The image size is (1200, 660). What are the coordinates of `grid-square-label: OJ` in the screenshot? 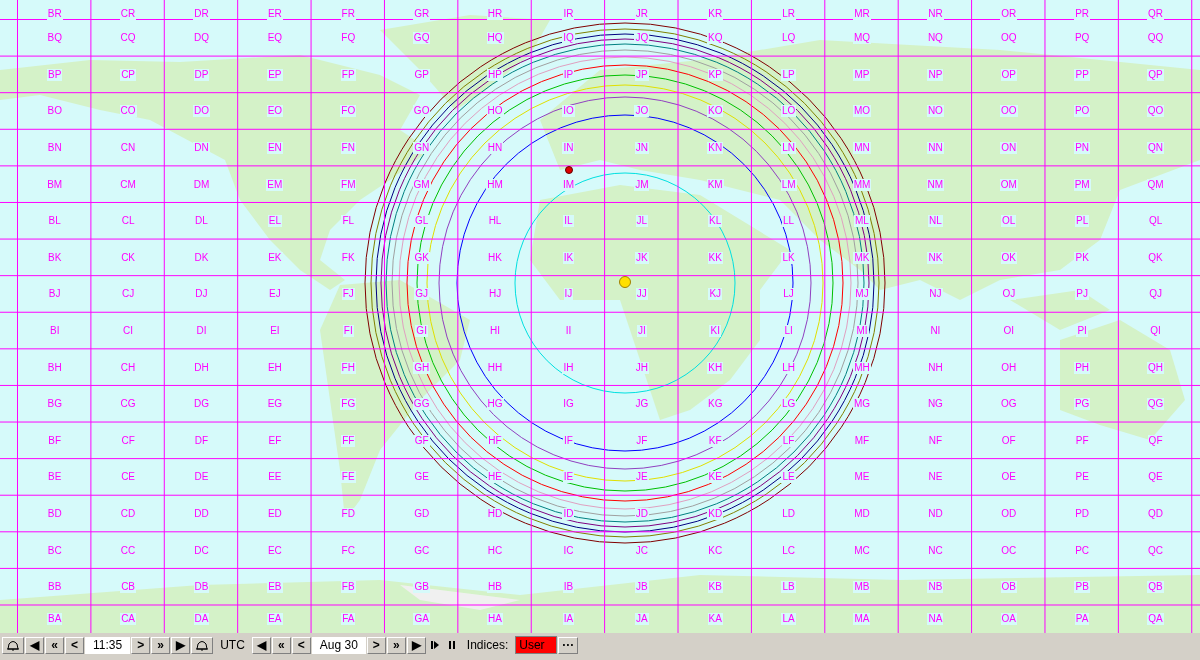 It's located at (1009, 294).